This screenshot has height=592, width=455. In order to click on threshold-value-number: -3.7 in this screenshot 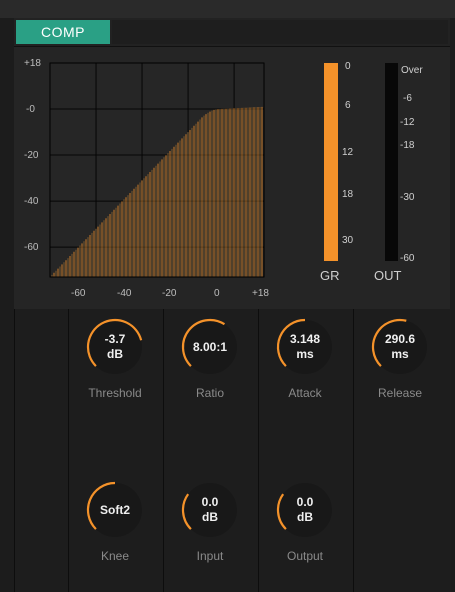, I will do `click(115, 339)`.